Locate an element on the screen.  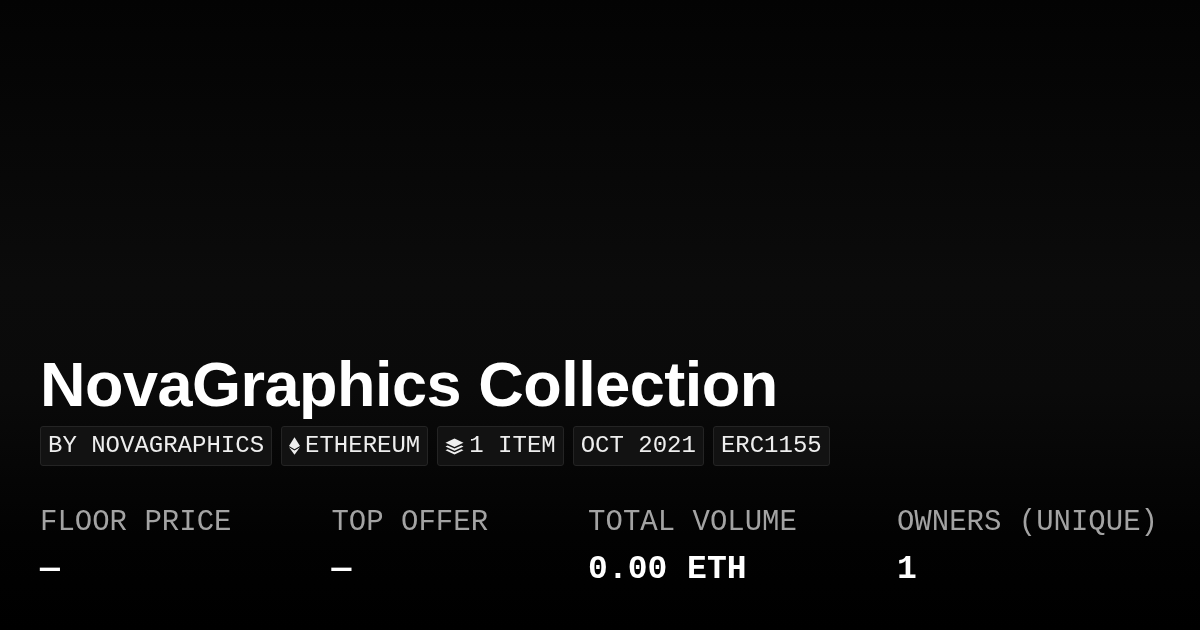
tag-label: 1 ITEM is located at coordinates (512, 446).